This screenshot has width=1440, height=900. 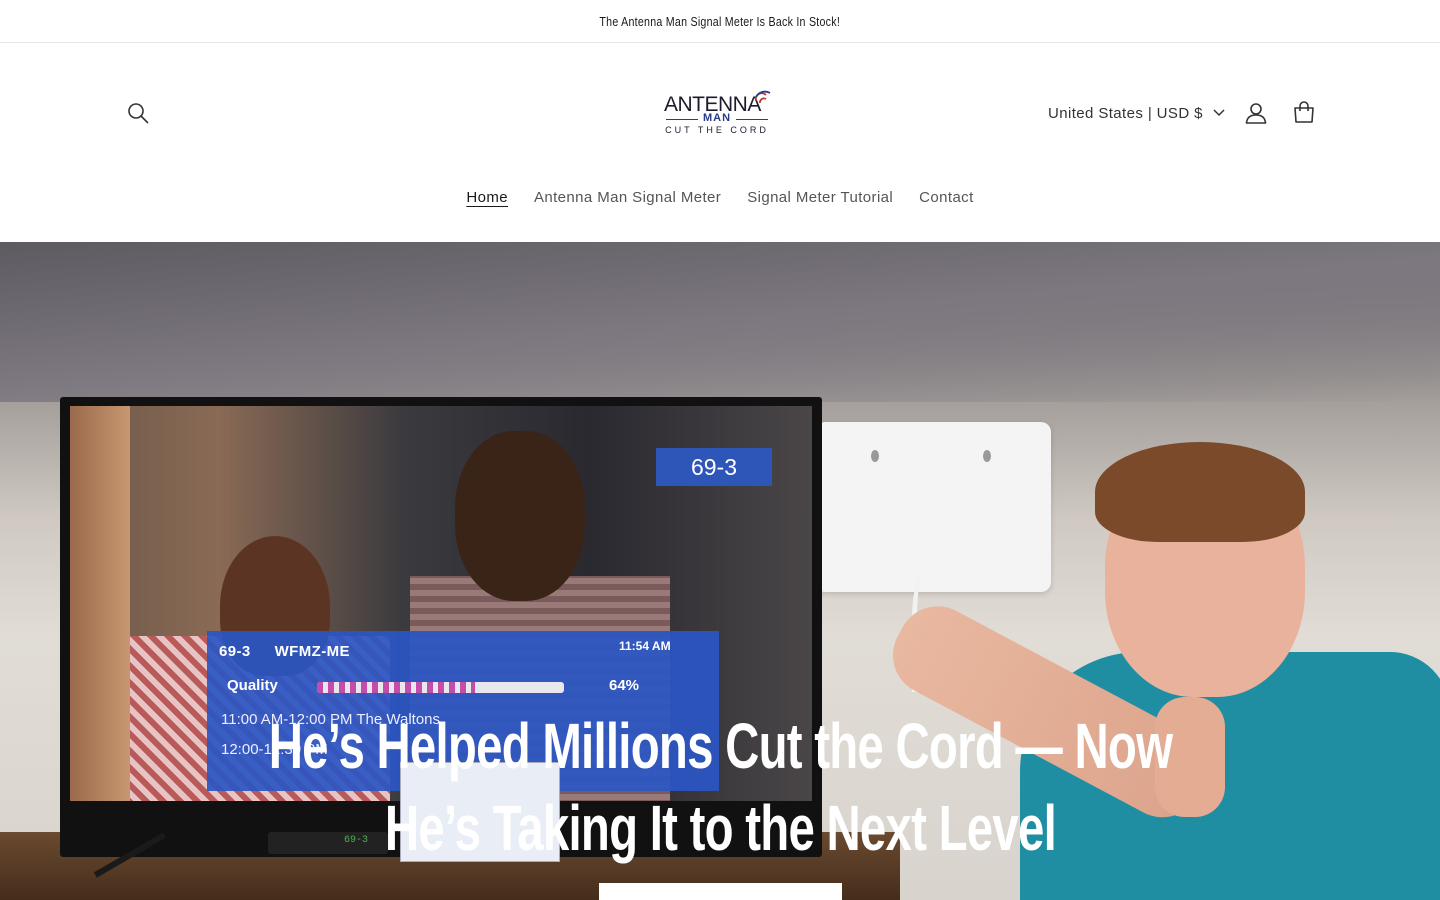 What do you see at coordinates (235, 651) in the screenshot?
I see `osd-channel: 69-3` at bounding box center [235, 651].